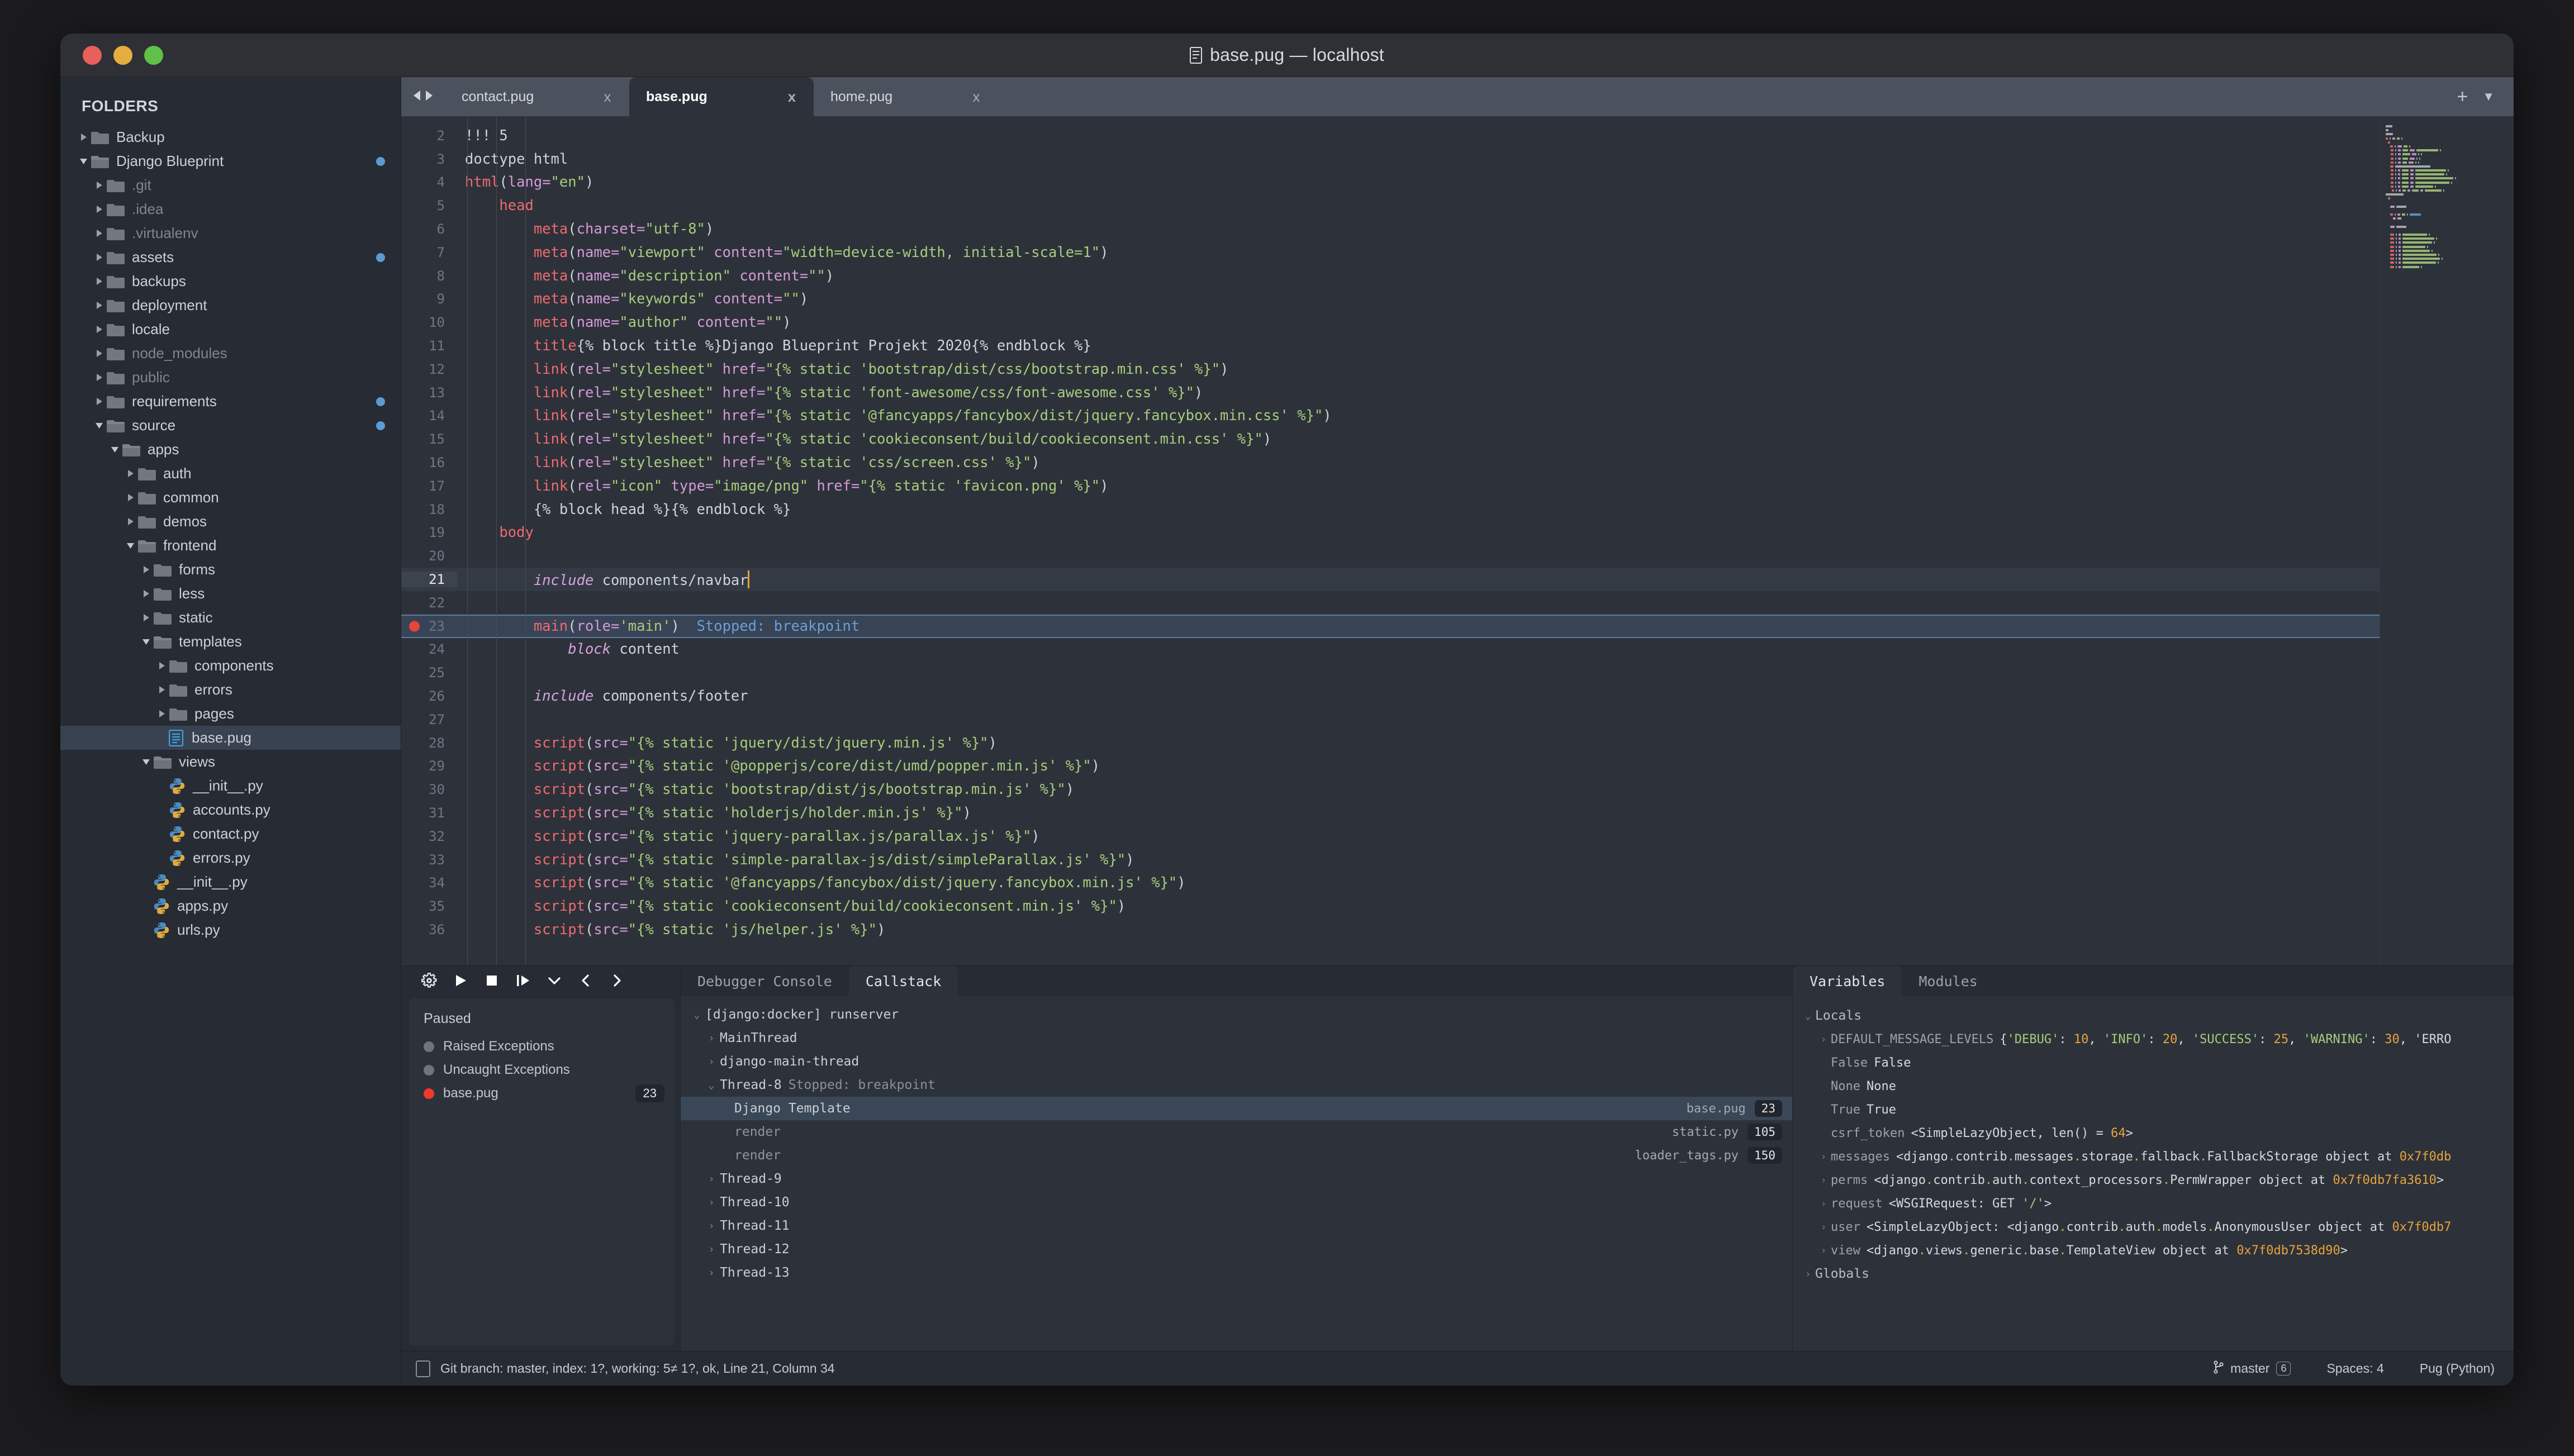 The width and height of the screenshot is (2574, 1456). What do you see at coordinates (1237, 1014) in the screenshot?
I see `callstack-row: ⌄ [django:docker] runserver` at bounding box center [1237, 1014].